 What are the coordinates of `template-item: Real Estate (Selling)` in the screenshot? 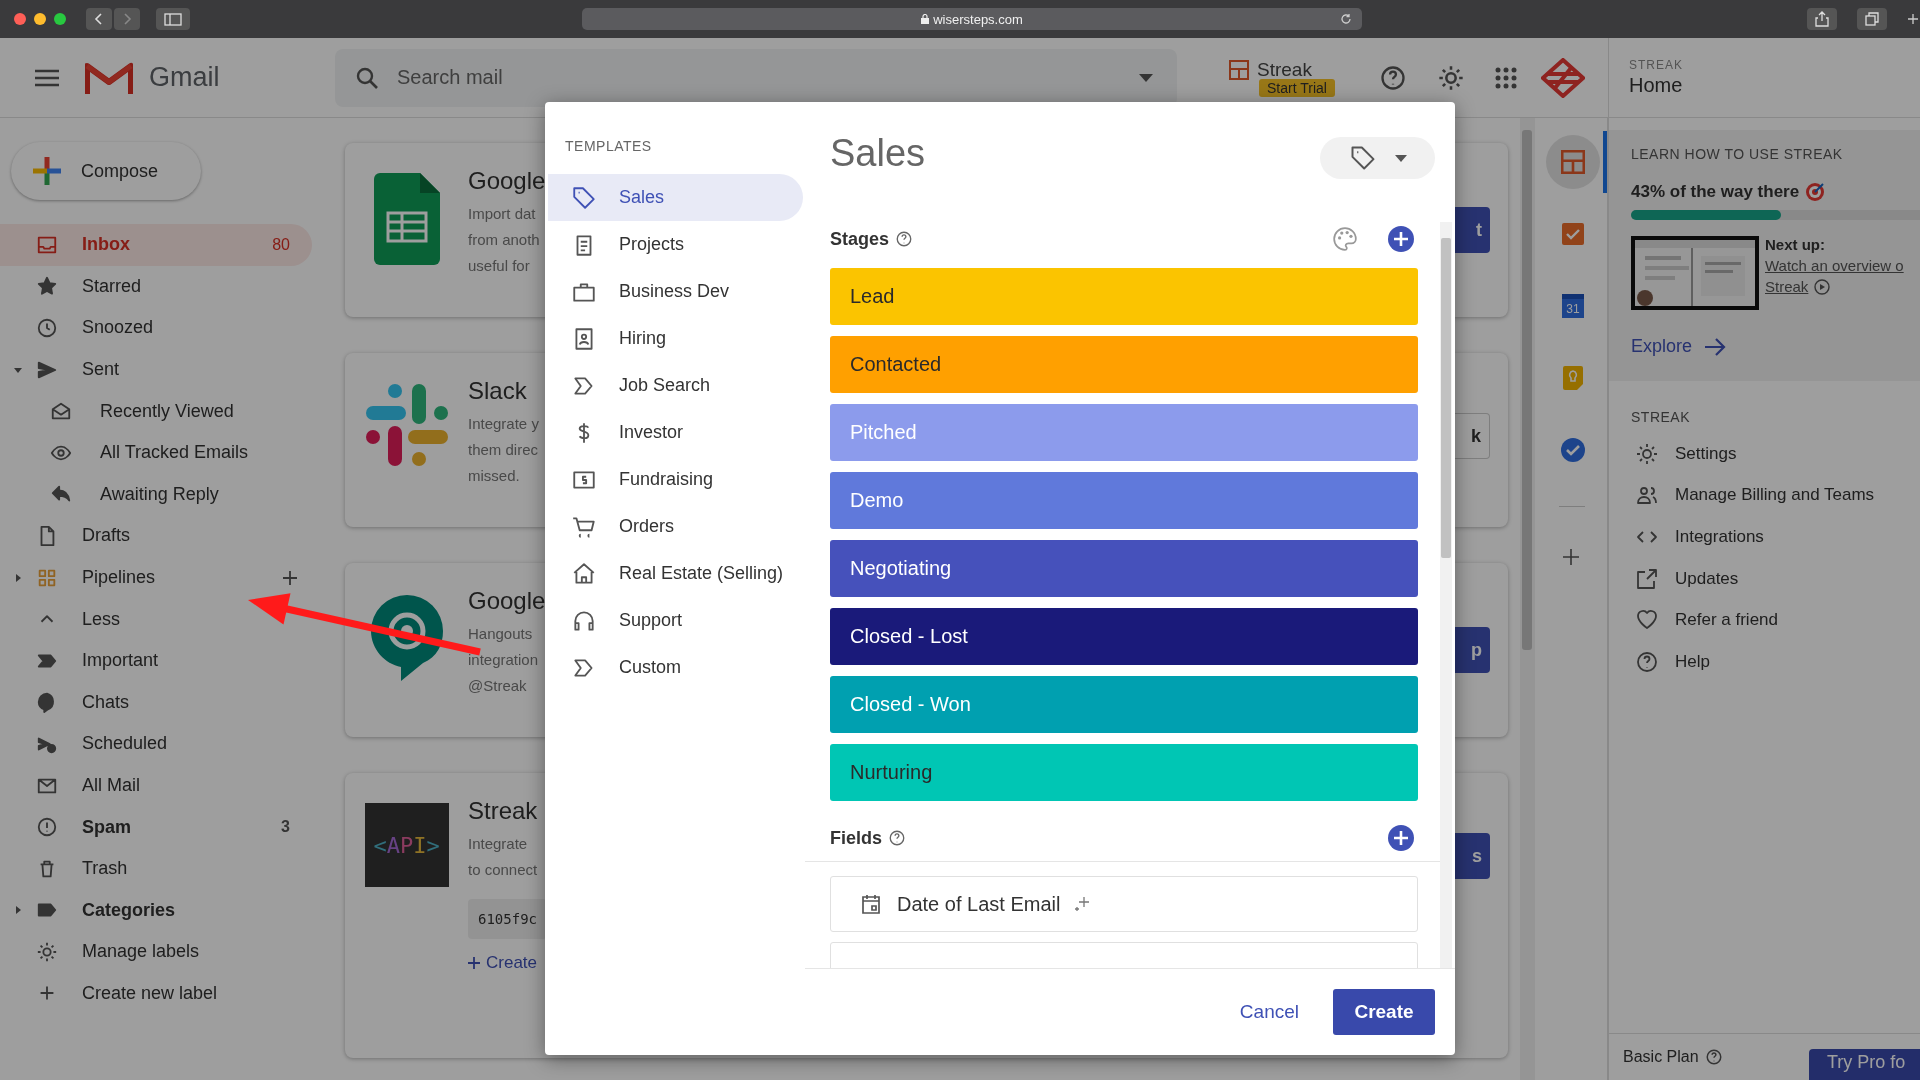 It's located at (675, 573).